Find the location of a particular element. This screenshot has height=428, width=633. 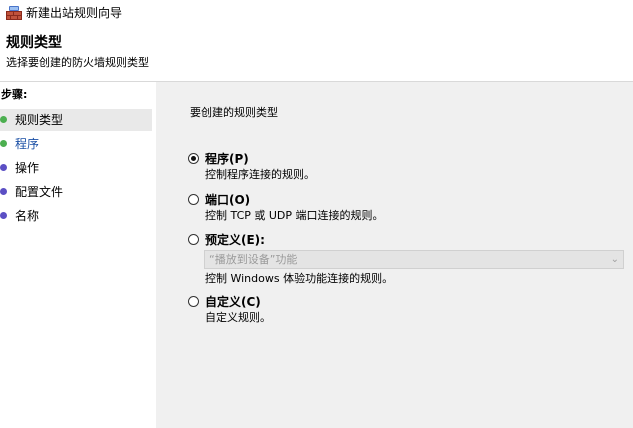

step-label: 配置文件 is located at coordinates (39, 192).